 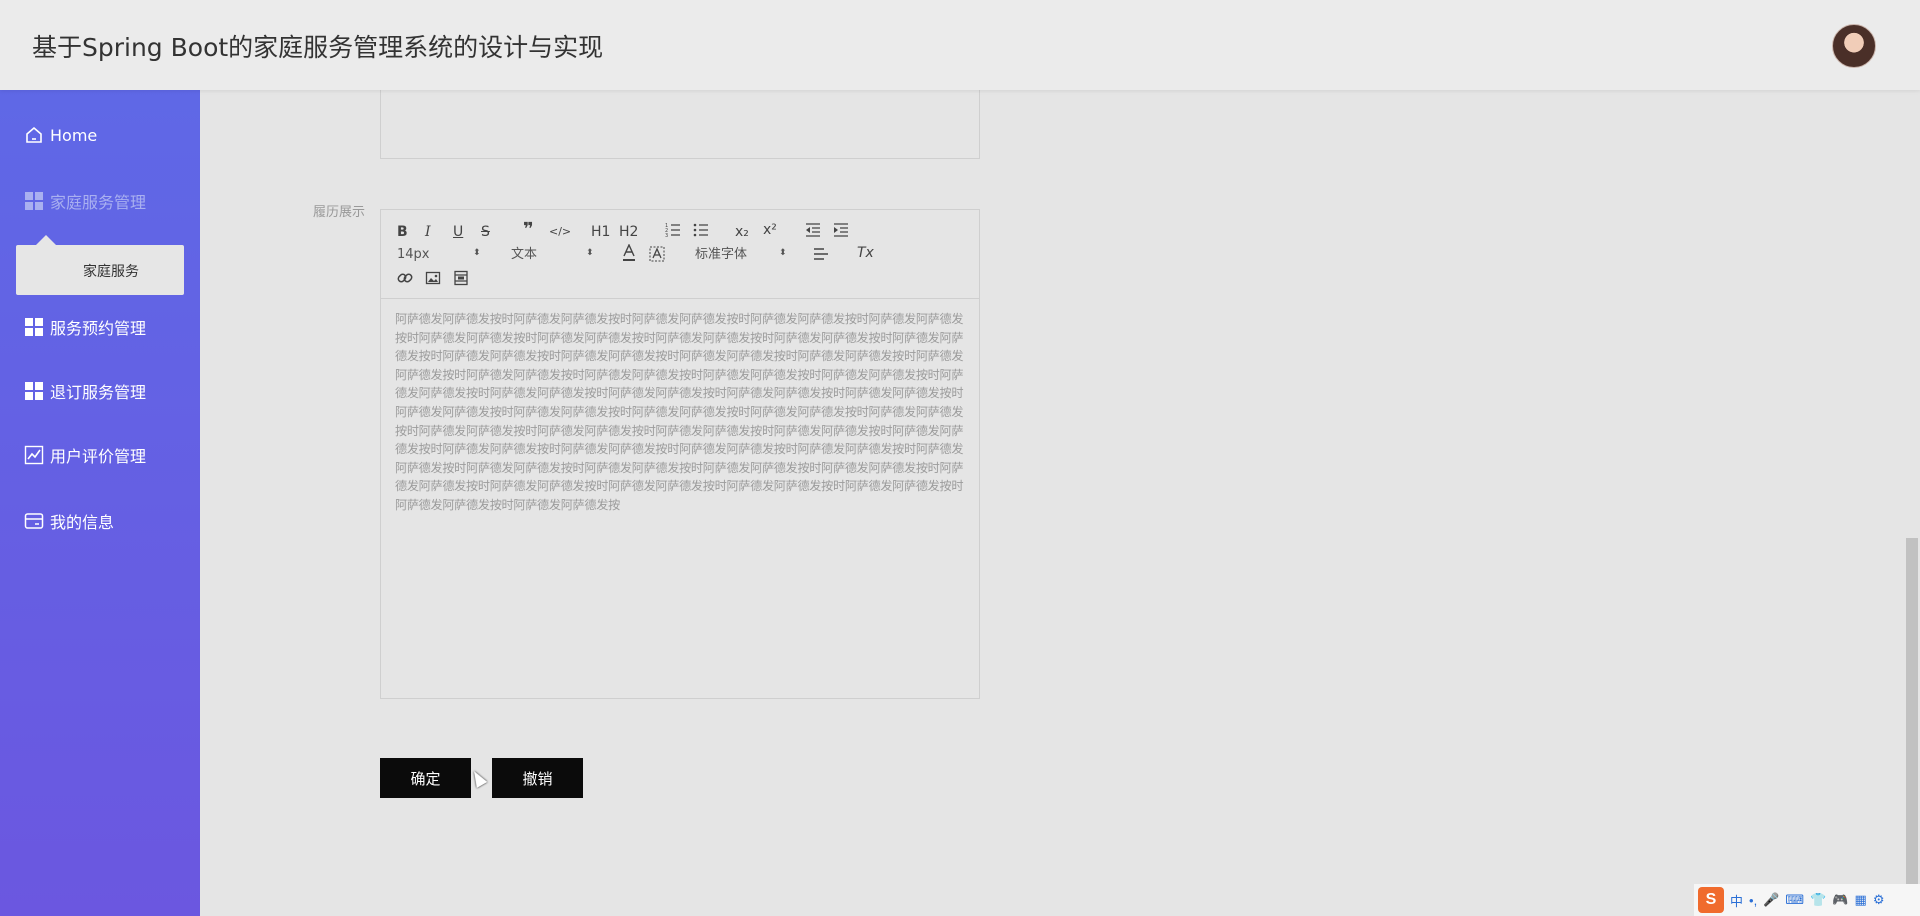 What do you see at coordinates (98, 328) in the screenshot?
I see `sidebar-item-label: 服务预约管理` at bounding box center [98, 328].